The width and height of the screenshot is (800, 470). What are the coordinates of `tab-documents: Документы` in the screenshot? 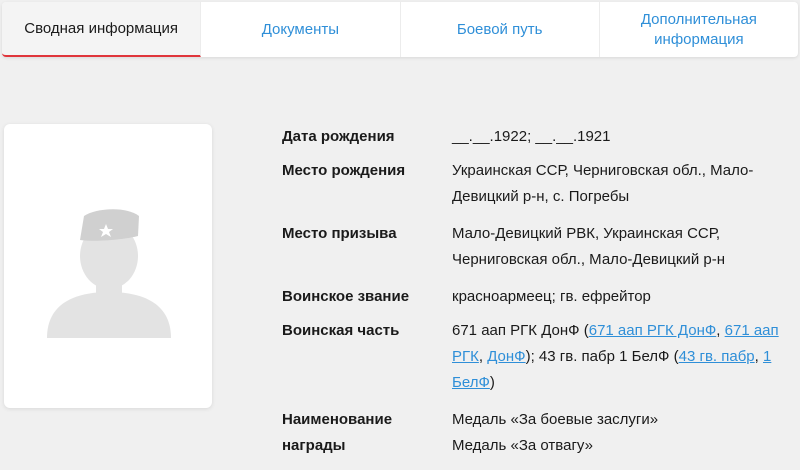 It's located at (301, 29).